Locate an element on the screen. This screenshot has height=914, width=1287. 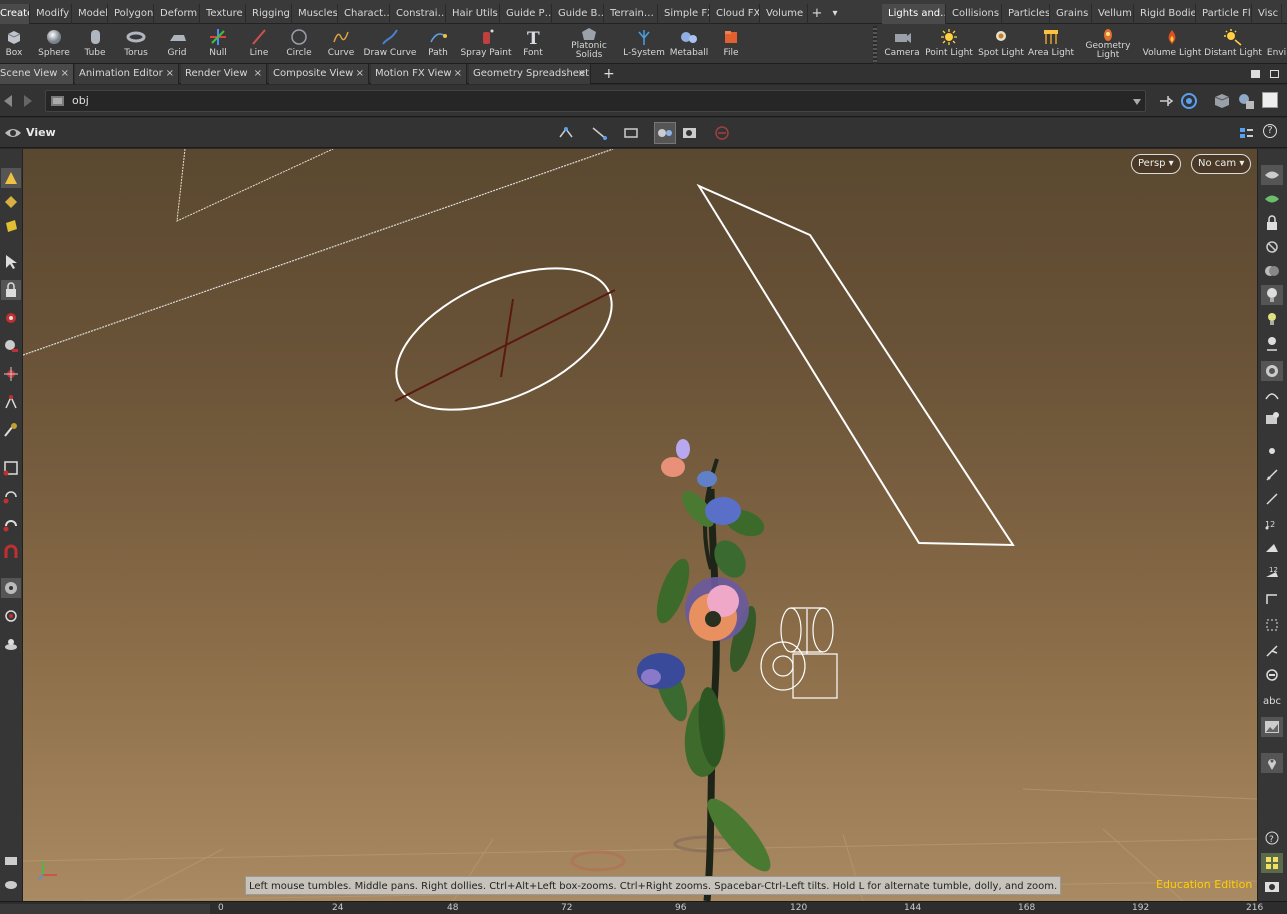
chevron-down-icon is located at coordinates (1137, 102).